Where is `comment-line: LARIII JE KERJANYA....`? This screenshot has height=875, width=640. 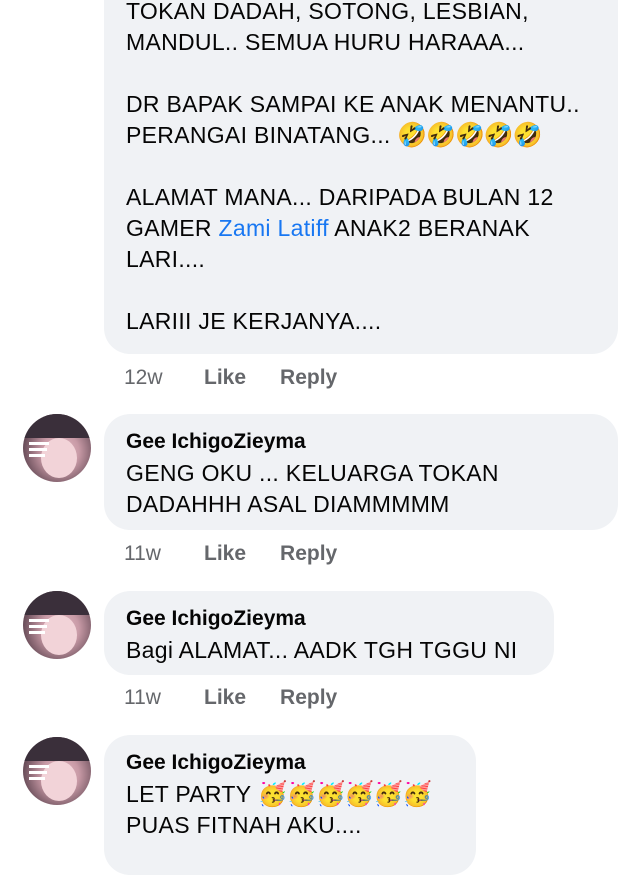
comment-line: LARIII JE KERJANYA.... is located at coordinates (254, 321).